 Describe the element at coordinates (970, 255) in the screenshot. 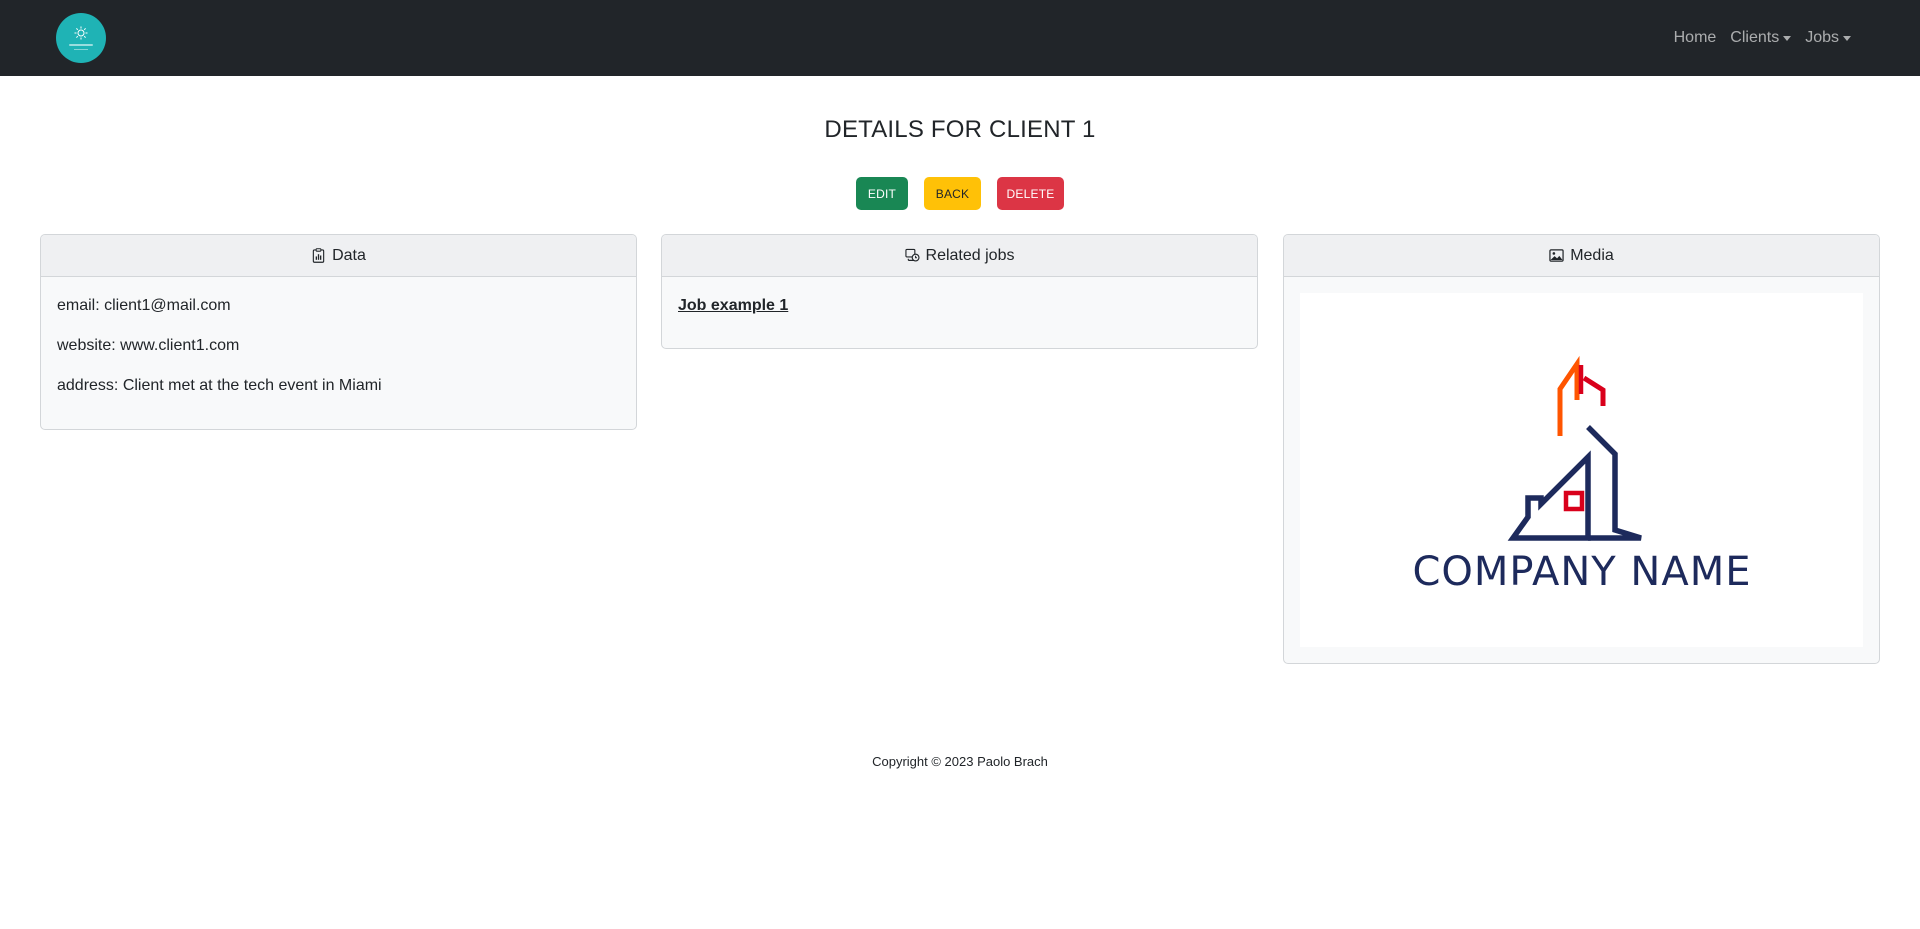

I see `related-jobs-card-title: Related jobs` at that location.